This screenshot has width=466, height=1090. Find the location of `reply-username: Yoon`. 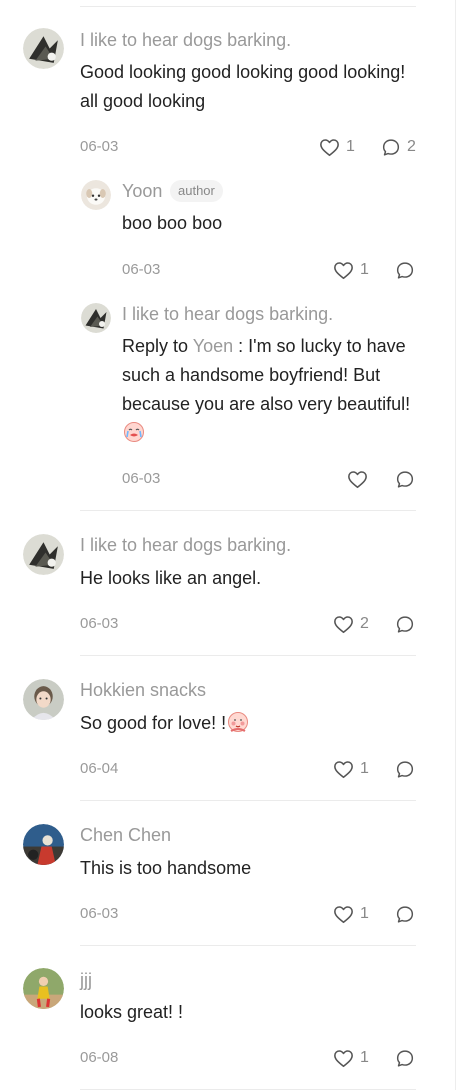

reply-username: Yoon is located at coordinates (142, 191).